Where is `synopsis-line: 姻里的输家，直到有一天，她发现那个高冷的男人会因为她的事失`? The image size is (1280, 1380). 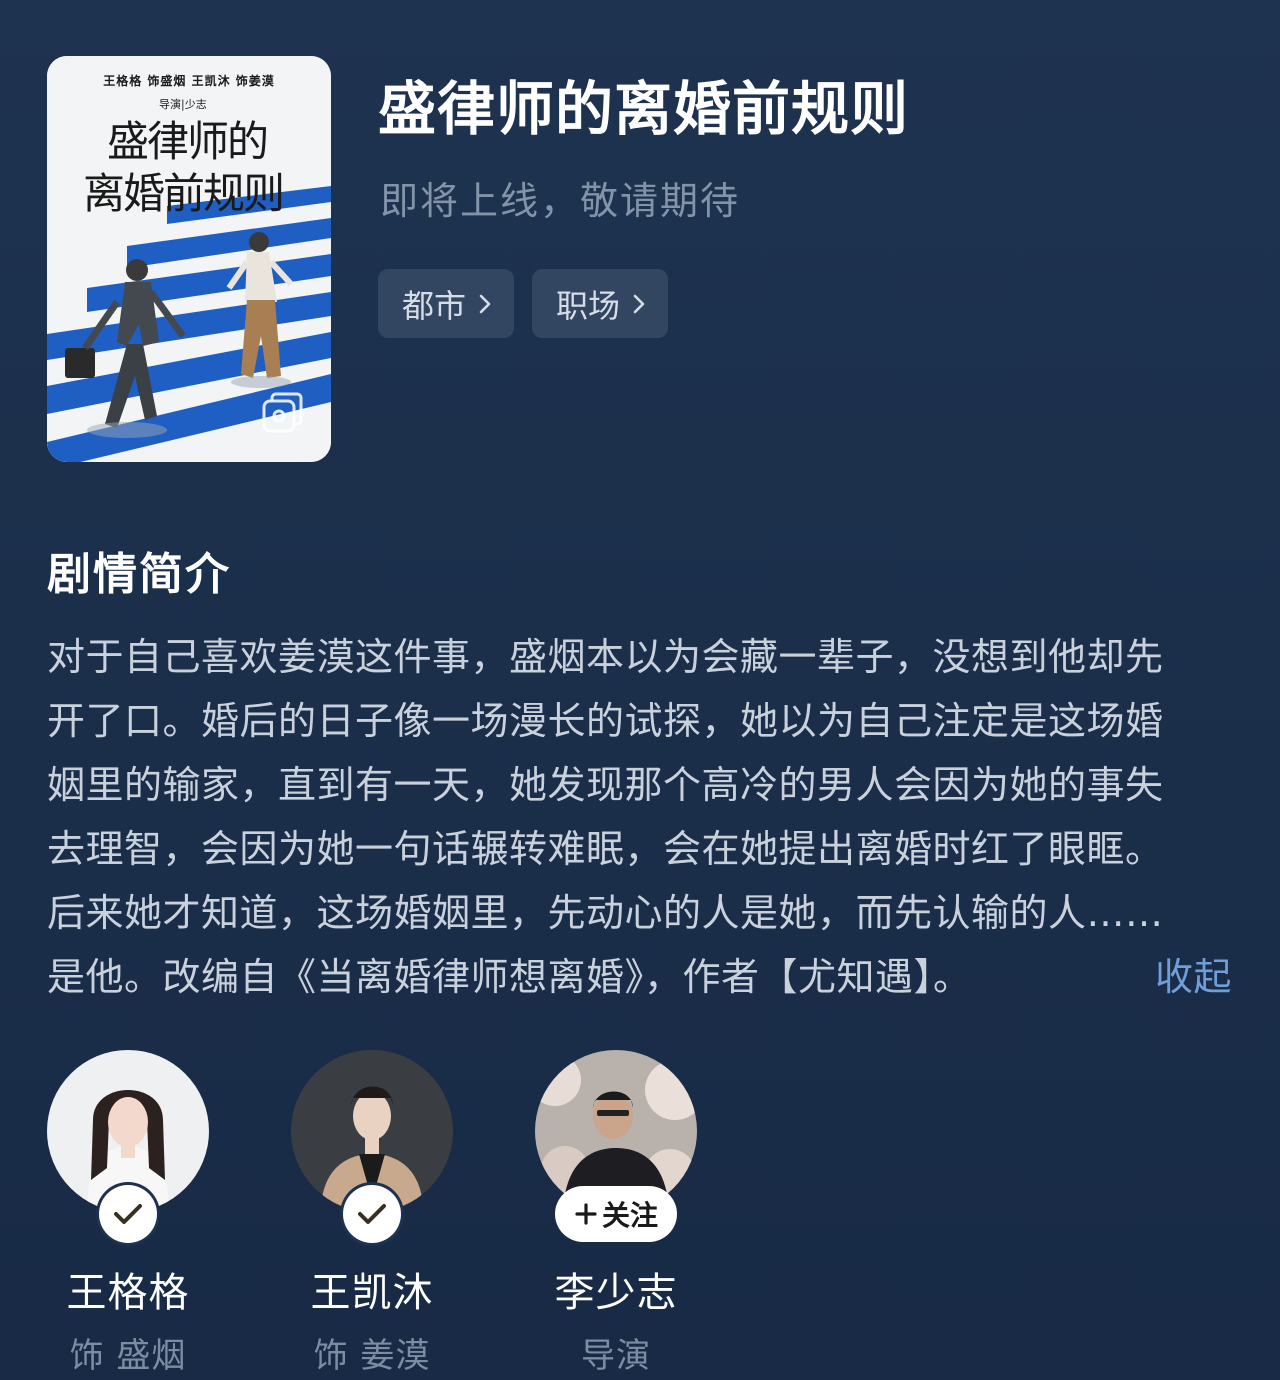 synopsis-line: 姻里的输家，直到有一天，她发现那个高冷的男人会因为她的事失 is located at coordinates (639, 785).